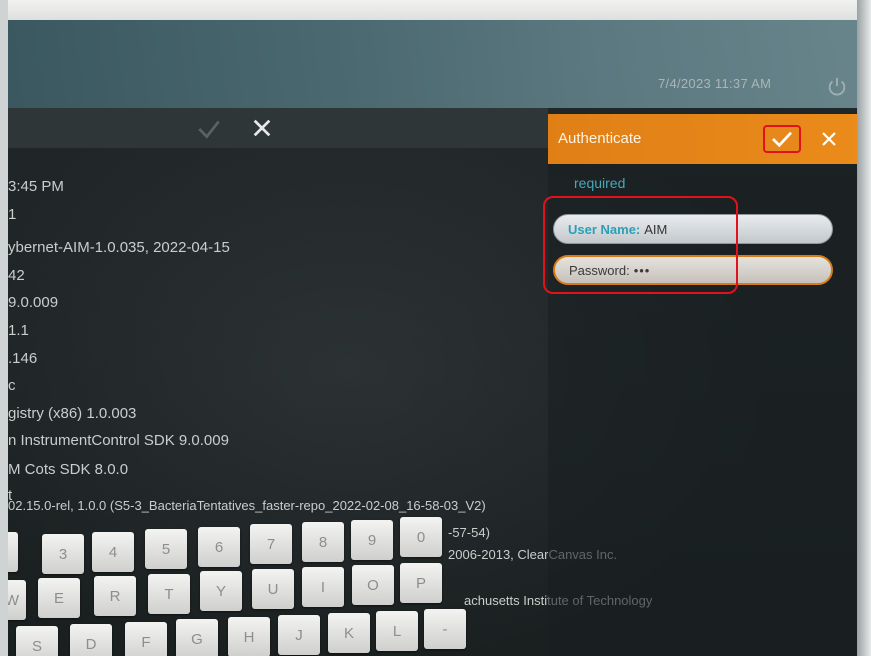 This screenshot has width=871, height=656. Describe the element at coordinates (63, 554) in the screenshot. I see `keyboard-key: 3` at that location.